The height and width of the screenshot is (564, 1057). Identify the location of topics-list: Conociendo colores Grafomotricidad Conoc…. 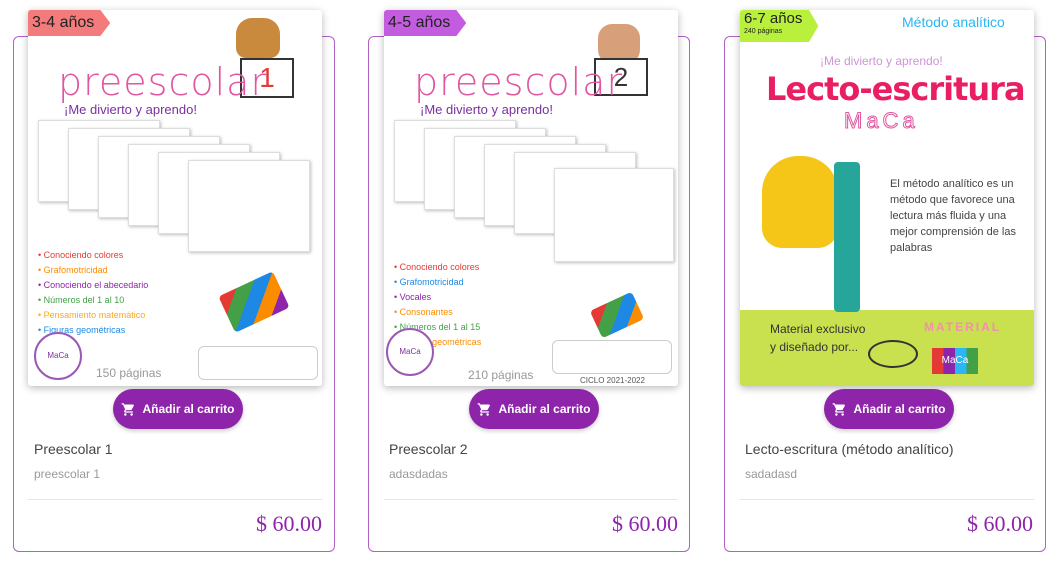
(93, 293).